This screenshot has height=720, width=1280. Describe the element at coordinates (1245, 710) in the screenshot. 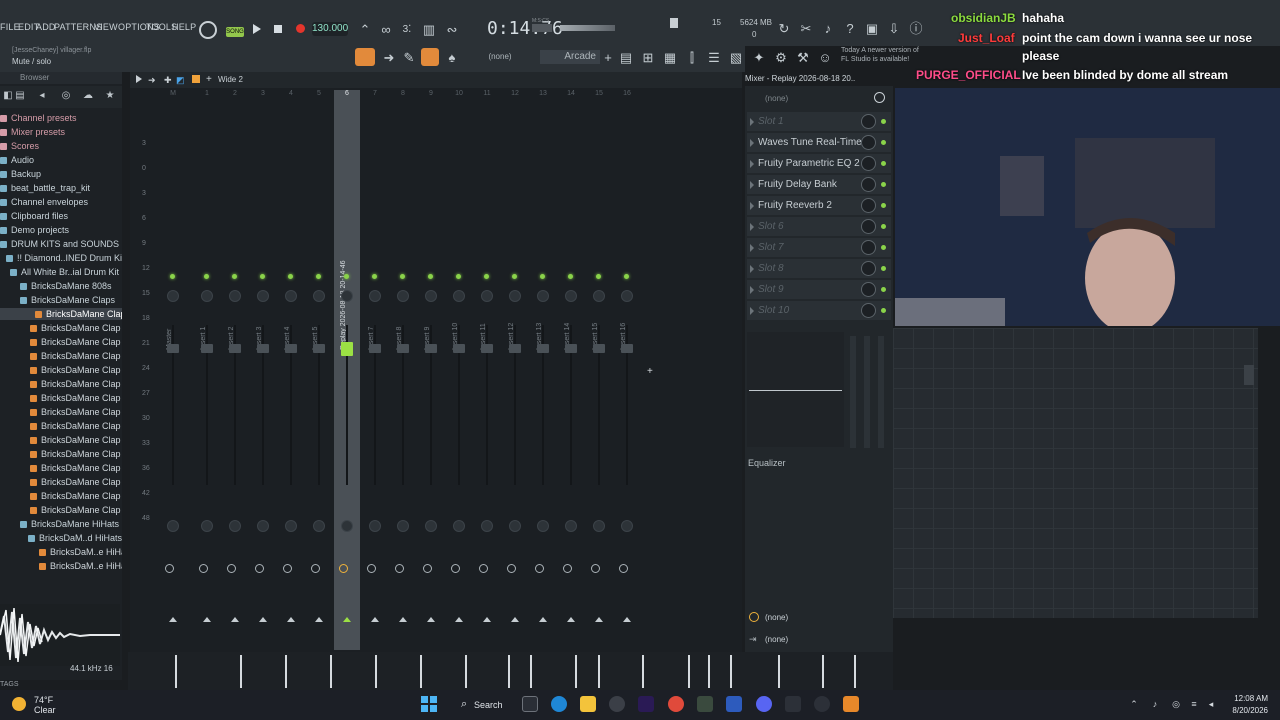

I see `clock-date: 8/20/2026` at that location.